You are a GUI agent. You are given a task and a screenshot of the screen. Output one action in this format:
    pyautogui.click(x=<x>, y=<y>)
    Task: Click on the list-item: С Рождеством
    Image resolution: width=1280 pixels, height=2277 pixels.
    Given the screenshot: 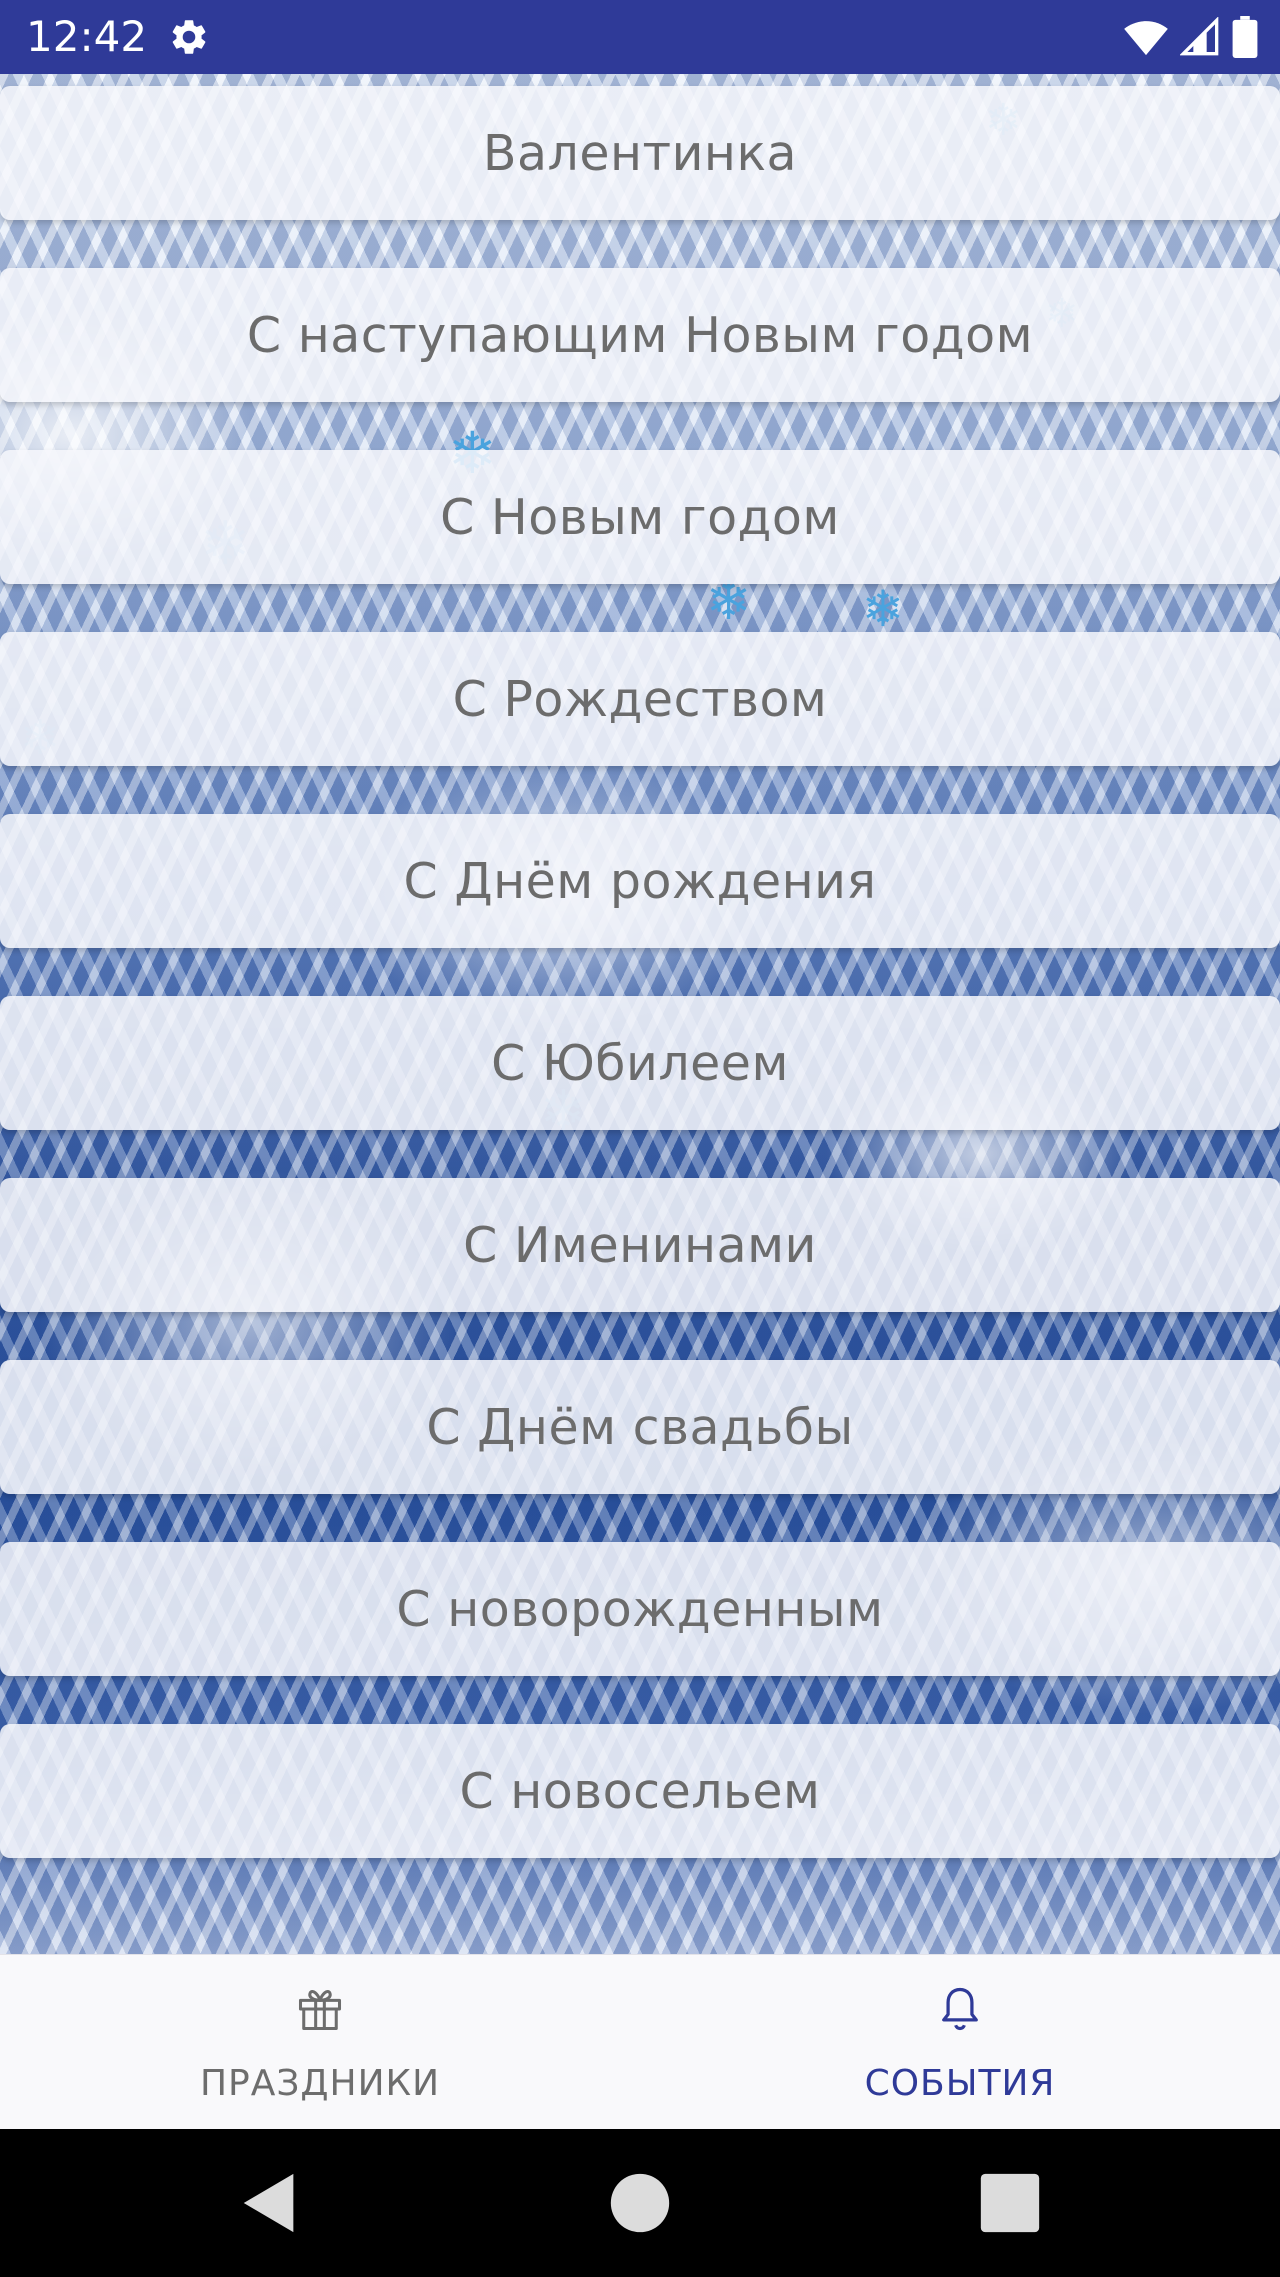 What is the action you would take?
    pyautogui.click(x=640, y=699)
    